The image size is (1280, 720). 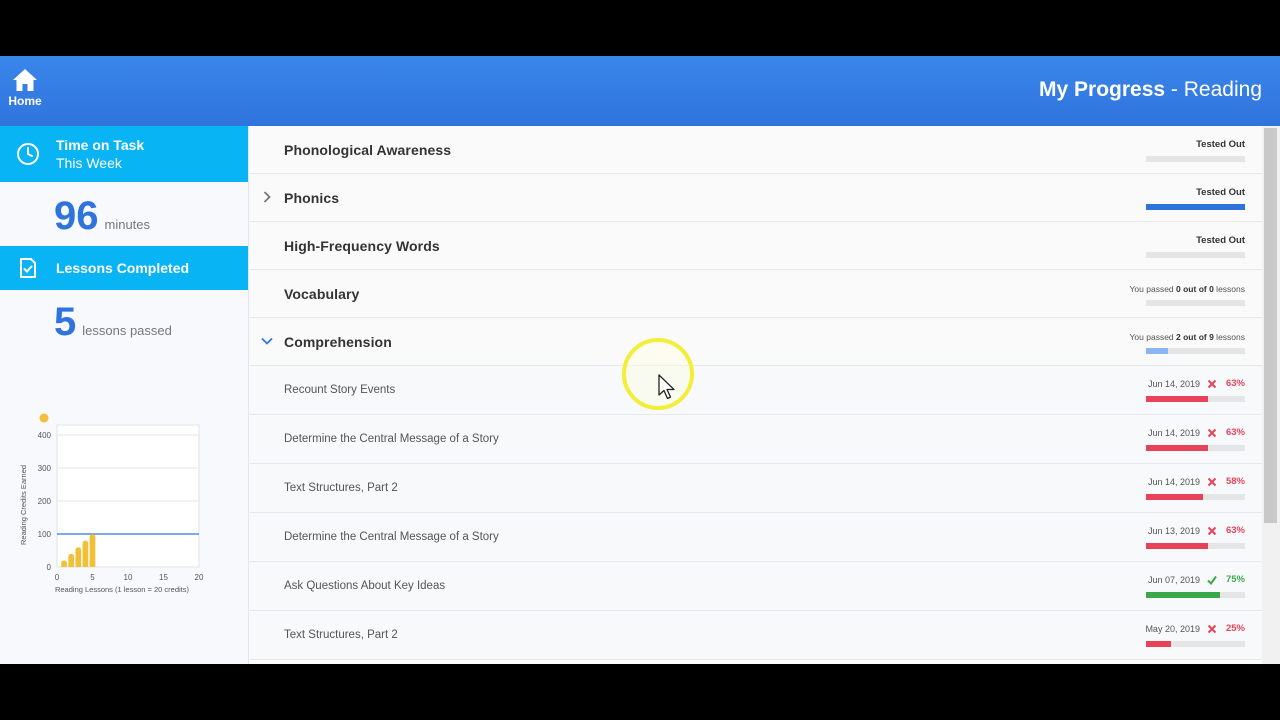 I want to click on home-label: Home, so click(x=25, y=101).